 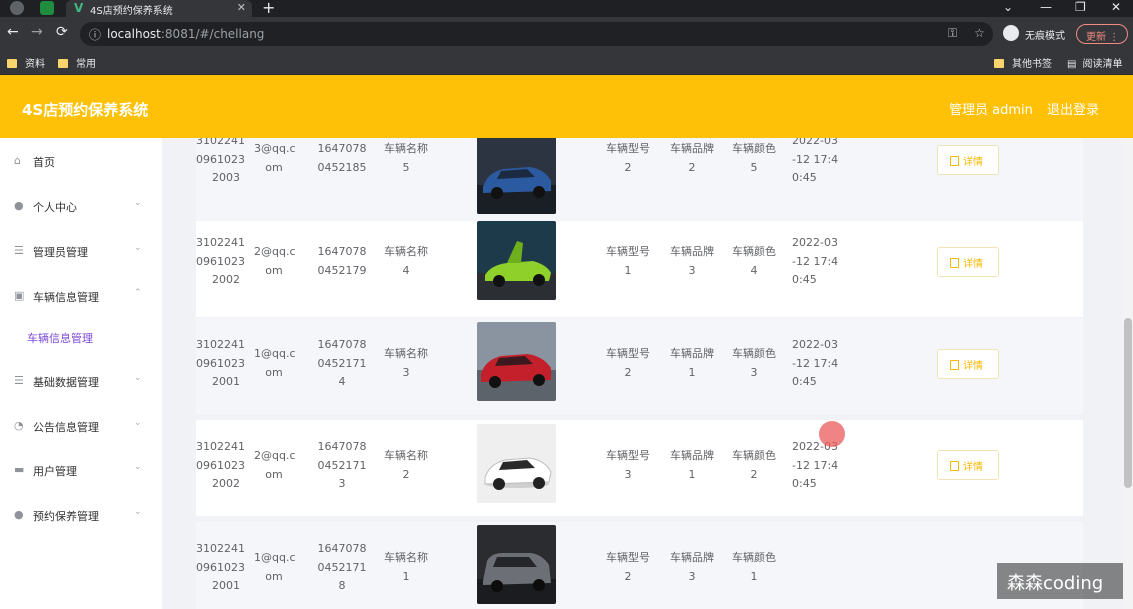 I want to click on minimize-button: —, so click(x=1046, y=7).